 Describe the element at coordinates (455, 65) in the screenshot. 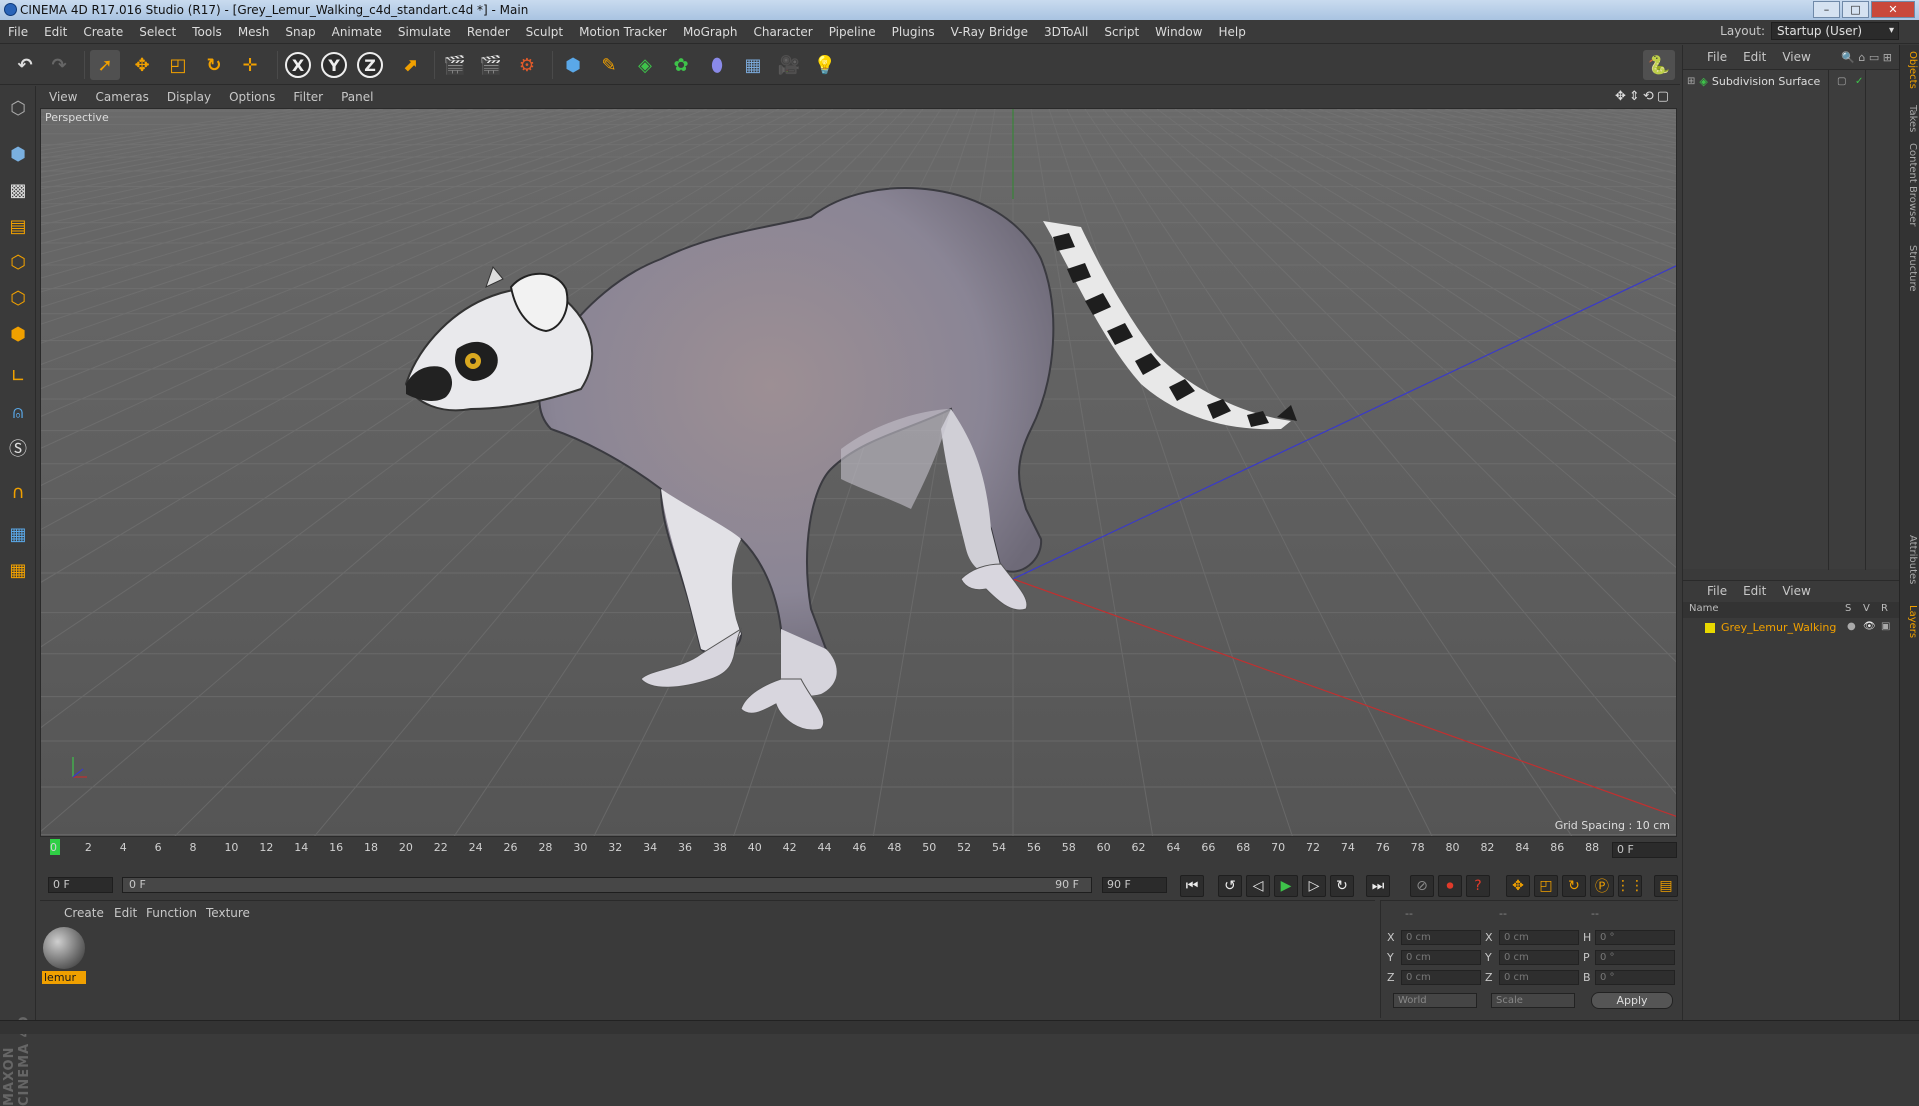

I see `render-view-icon: 🎬` at that location.